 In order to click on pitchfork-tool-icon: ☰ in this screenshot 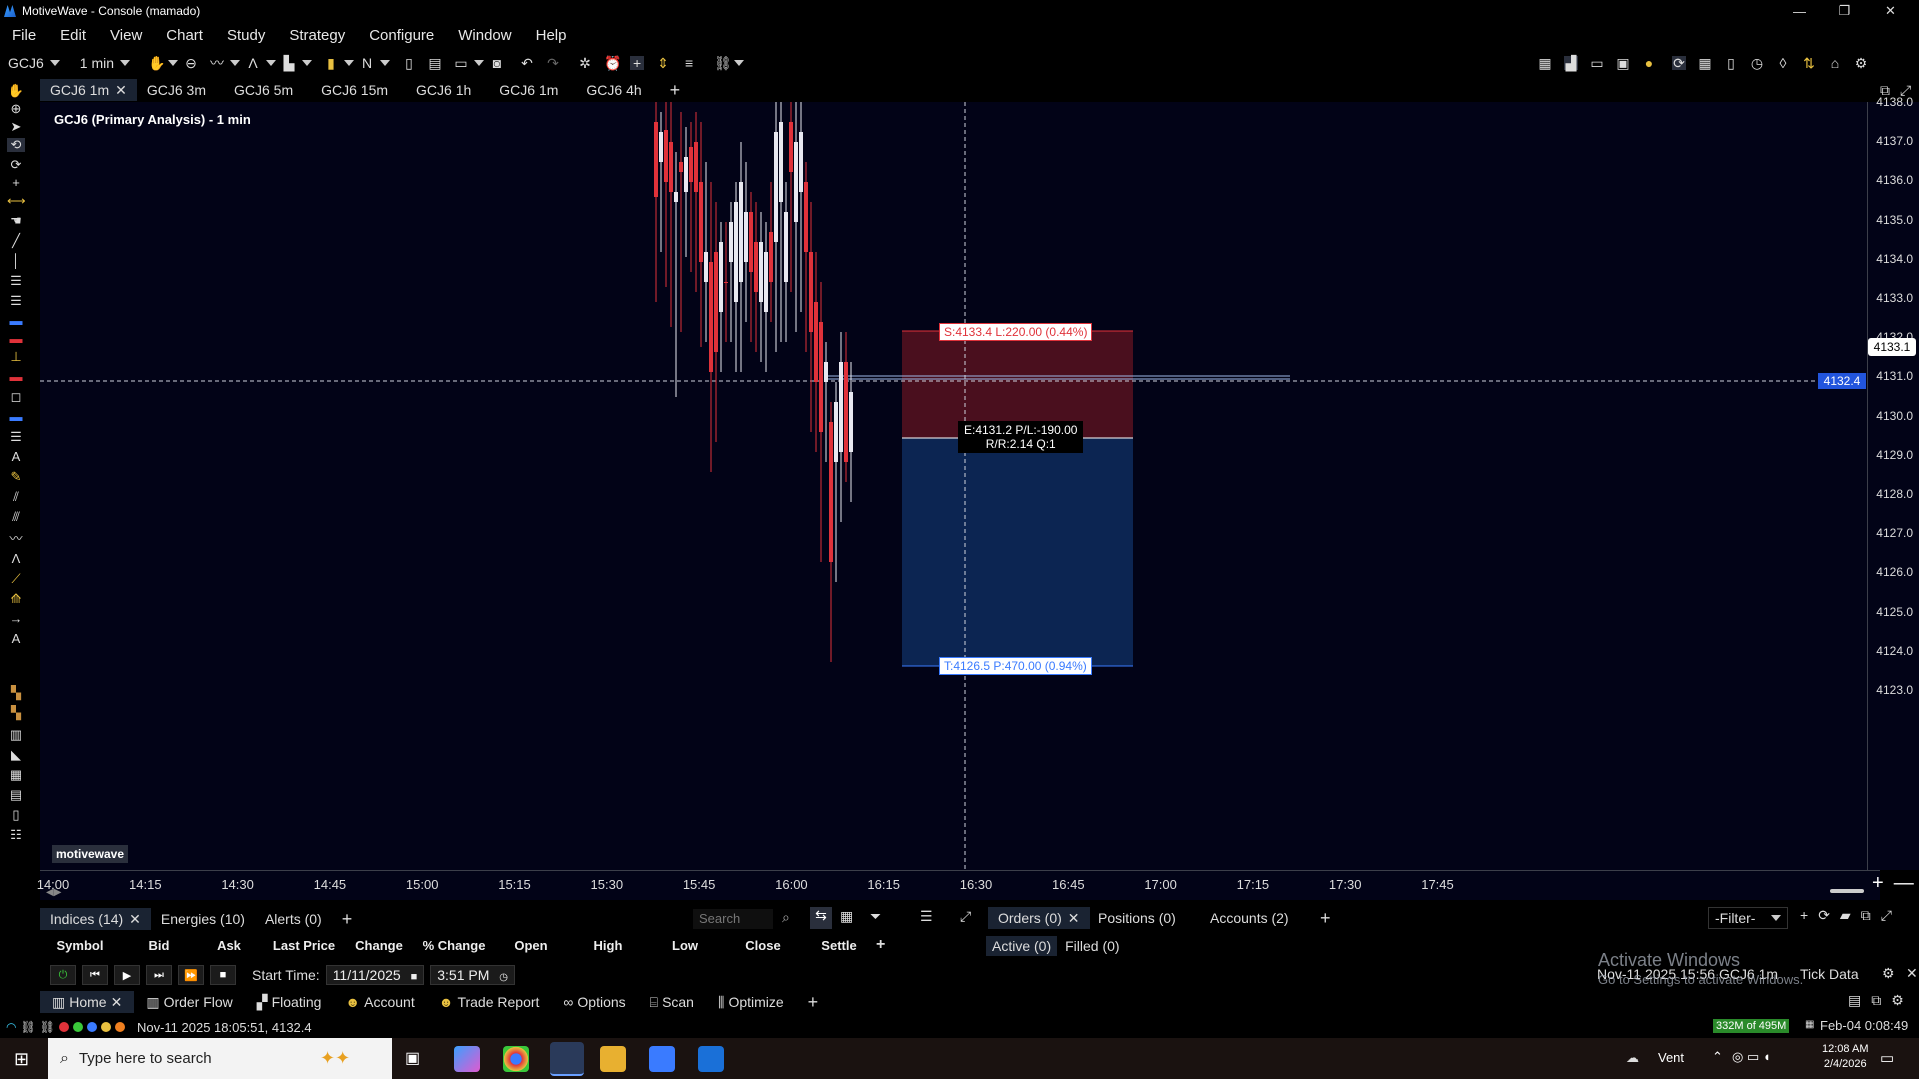, I will do `click(16, 437)`.